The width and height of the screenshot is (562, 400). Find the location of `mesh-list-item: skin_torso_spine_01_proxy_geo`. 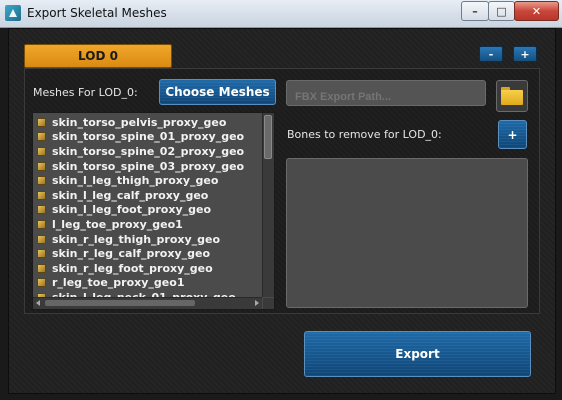

mesh-list-item: skin_torso_spine_01_proxy_geo is located at coordinates (147, 137).